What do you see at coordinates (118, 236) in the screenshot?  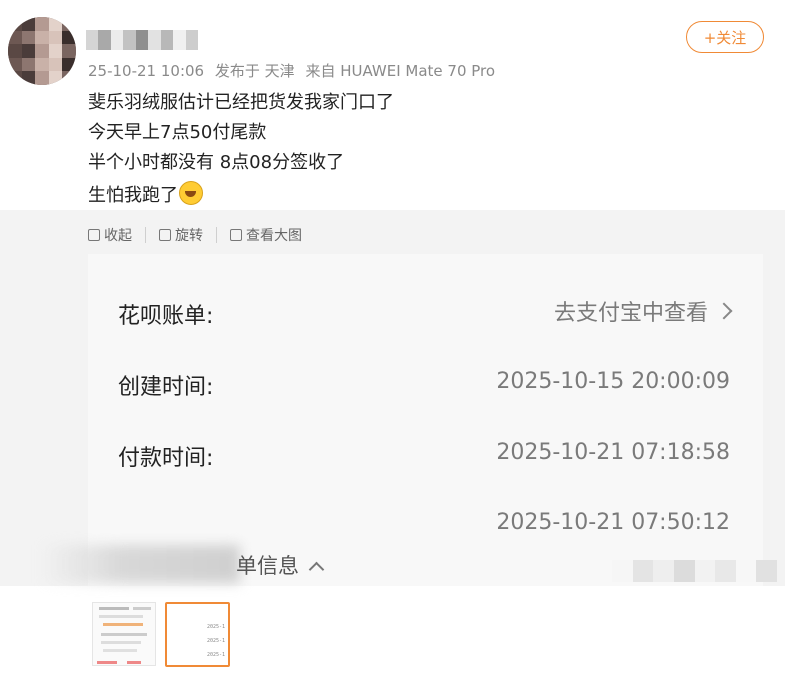 I see `collapse-label: 收起` at bounding box center [118, 236].